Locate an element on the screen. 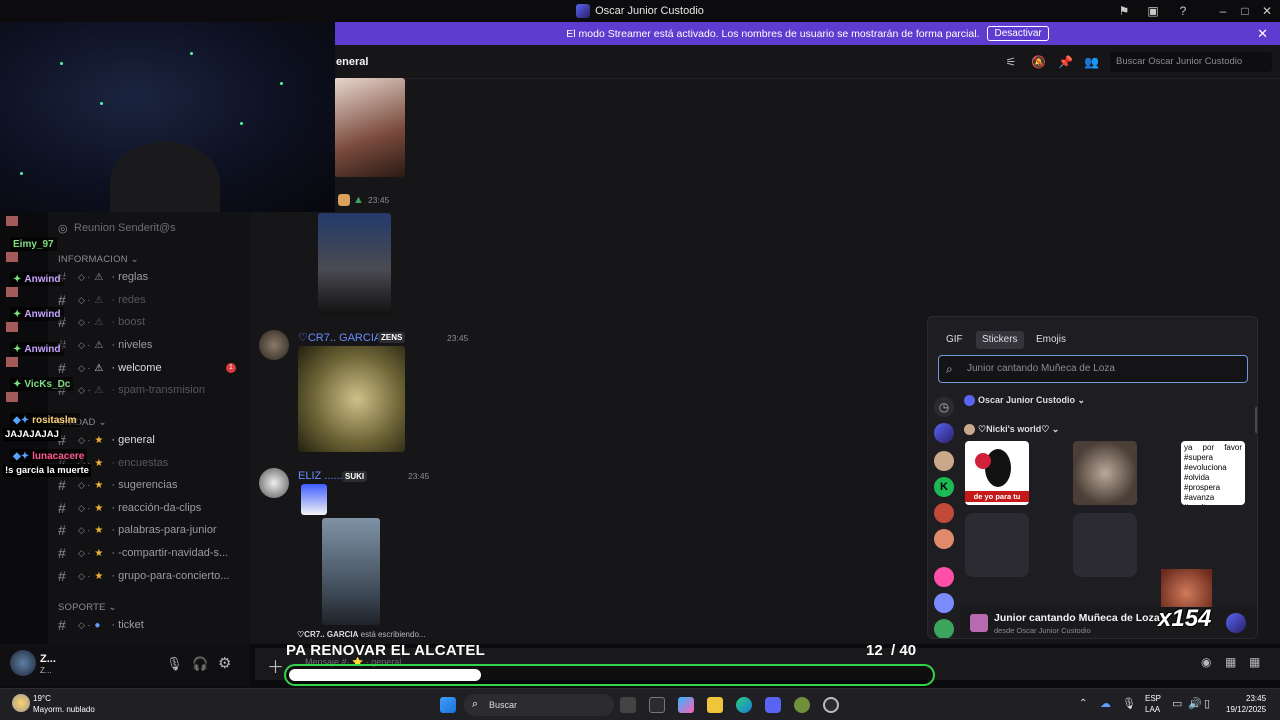 This screenshot has height=720, width=1280. message-sticker is located at coordinates (314, 499).